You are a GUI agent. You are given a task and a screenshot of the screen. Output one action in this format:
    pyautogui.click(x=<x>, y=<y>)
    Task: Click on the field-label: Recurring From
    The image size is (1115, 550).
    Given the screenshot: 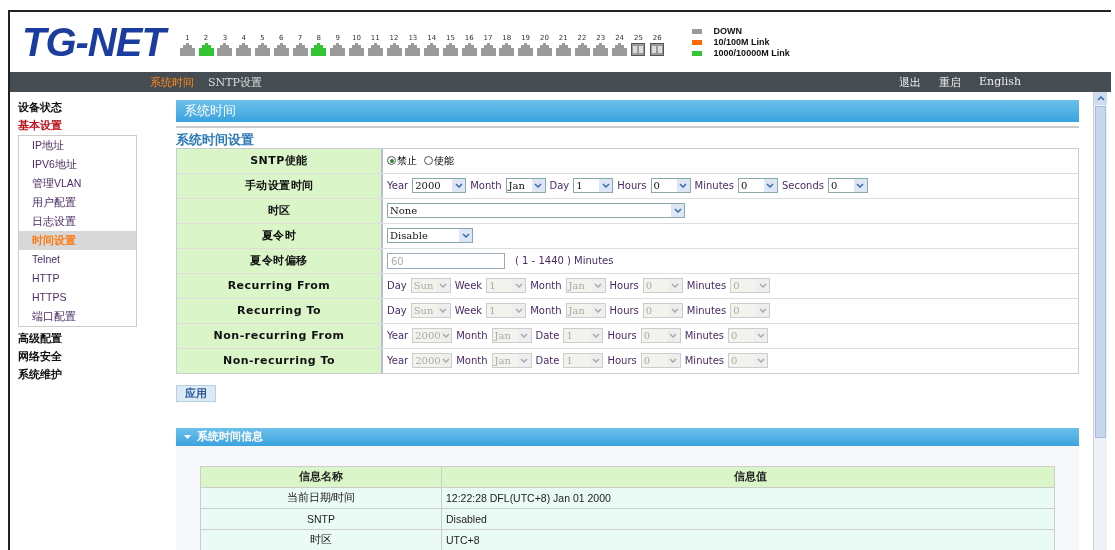 What is the action you would take?
    pyautogui.click(x=280, y=285)
    